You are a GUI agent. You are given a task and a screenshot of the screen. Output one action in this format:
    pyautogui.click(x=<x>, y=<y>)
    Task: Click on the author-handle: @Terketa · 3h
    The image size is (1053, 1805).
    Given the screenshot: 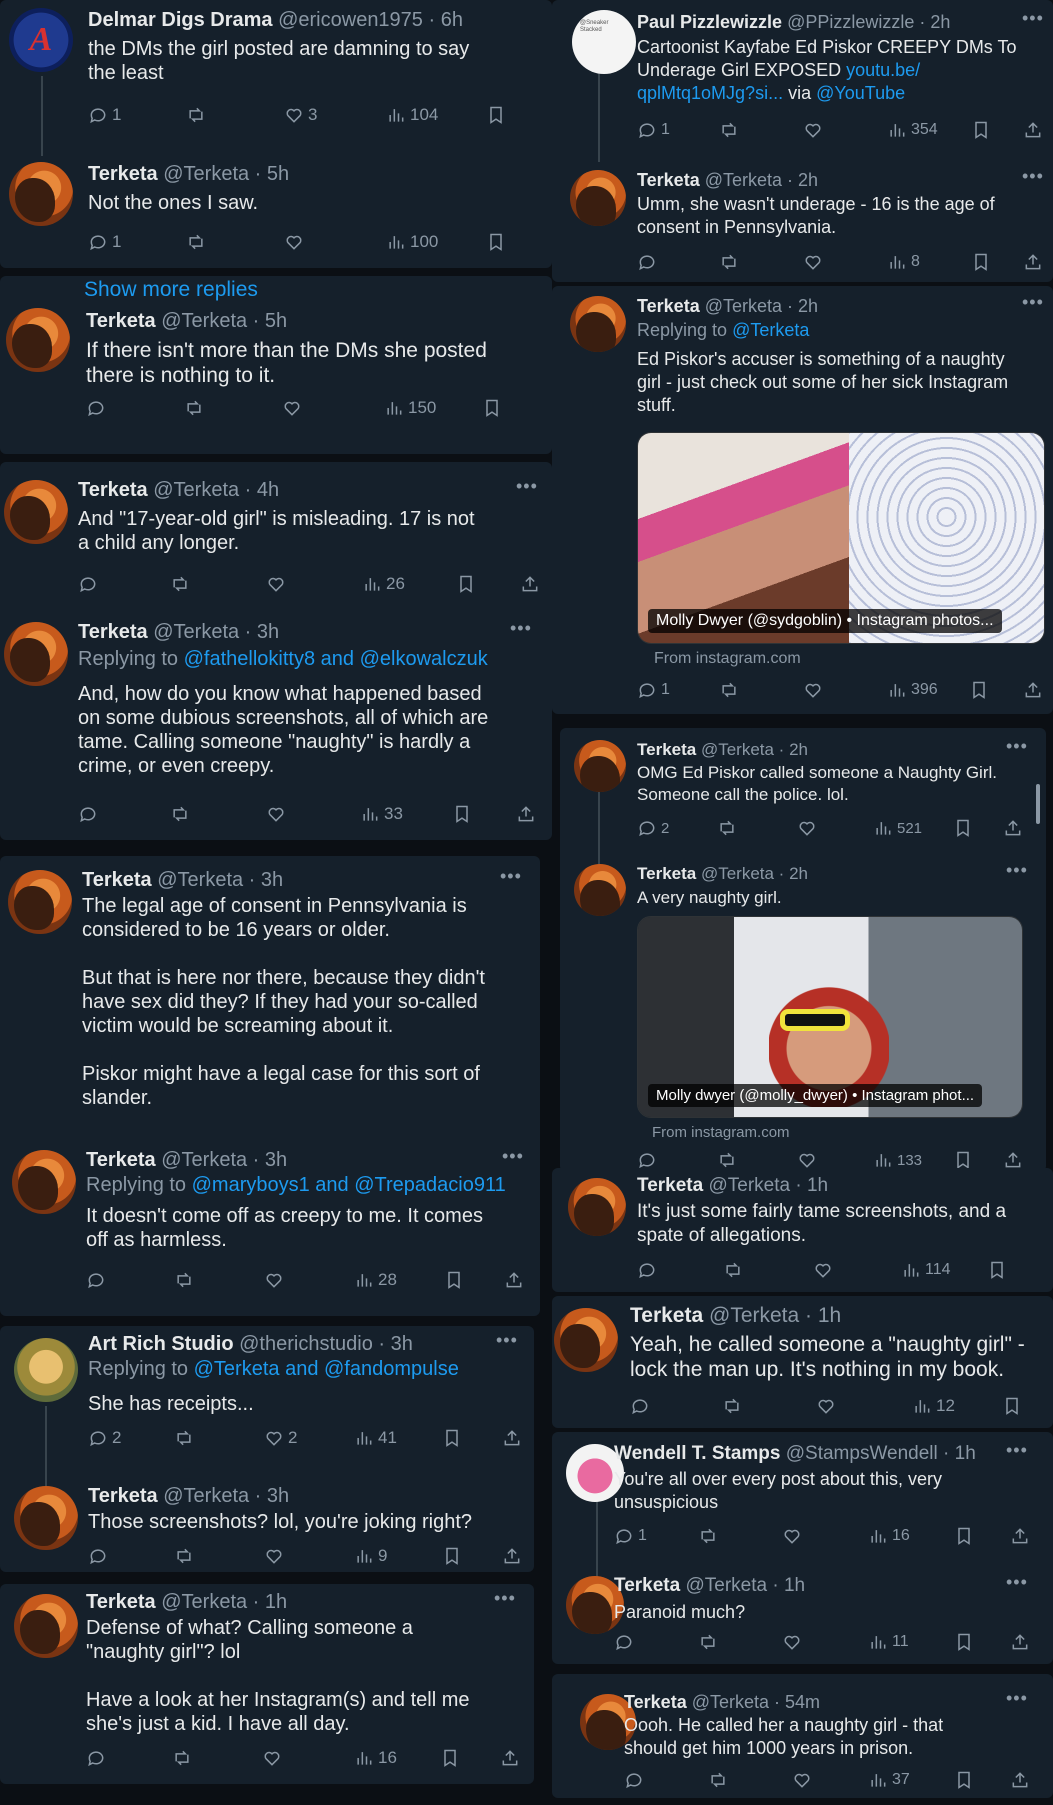 What is the action you would take?
    pyautogui.click(x=220, y=880)
    